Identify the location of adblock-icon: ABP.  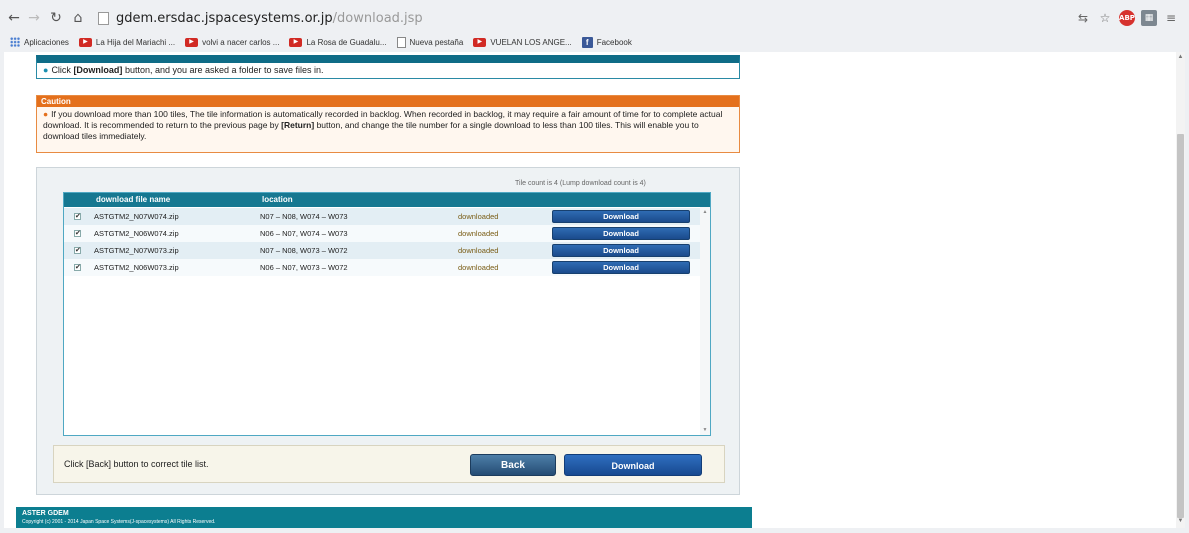
(1127, 18).